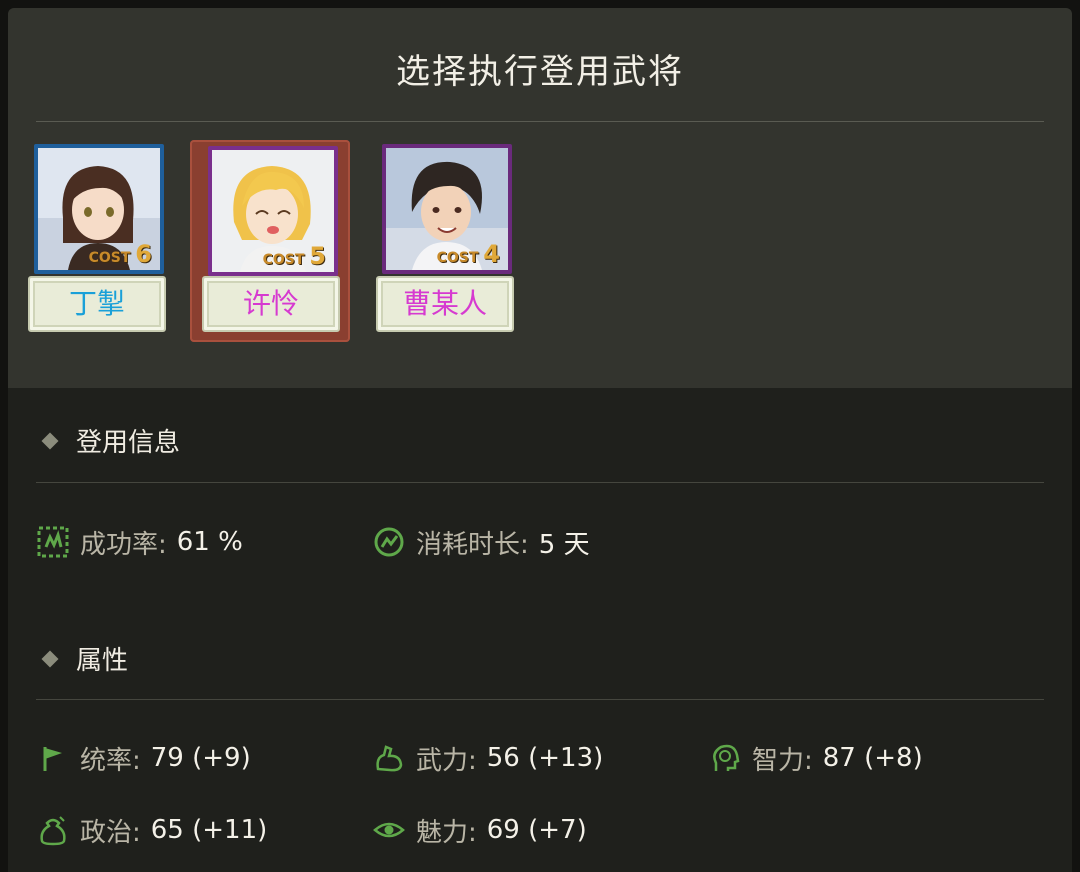 This screenshot has height=872, width=1080. I want to click on dialog-title: 选择执行登用武将, so click(540, 72).